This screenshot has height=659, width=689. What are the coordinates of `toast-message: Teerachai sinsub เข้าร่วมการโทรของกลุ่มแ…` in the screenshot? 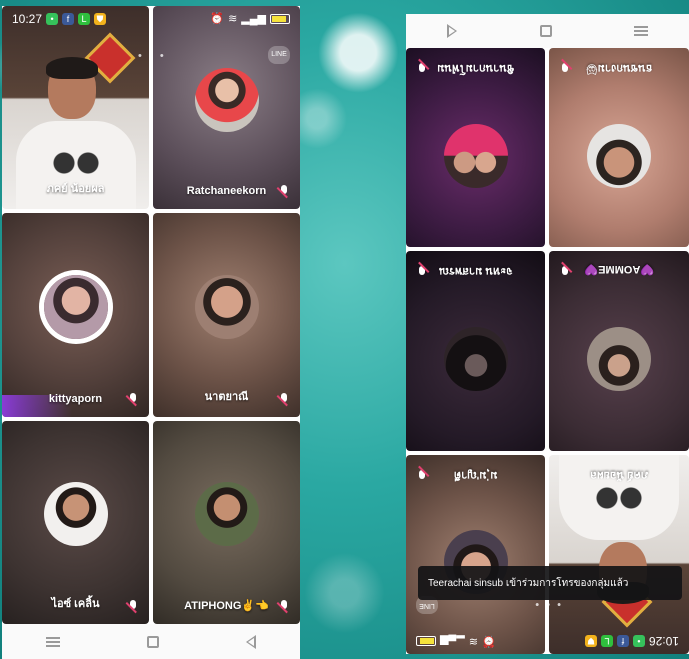 It's located at (528, 583).